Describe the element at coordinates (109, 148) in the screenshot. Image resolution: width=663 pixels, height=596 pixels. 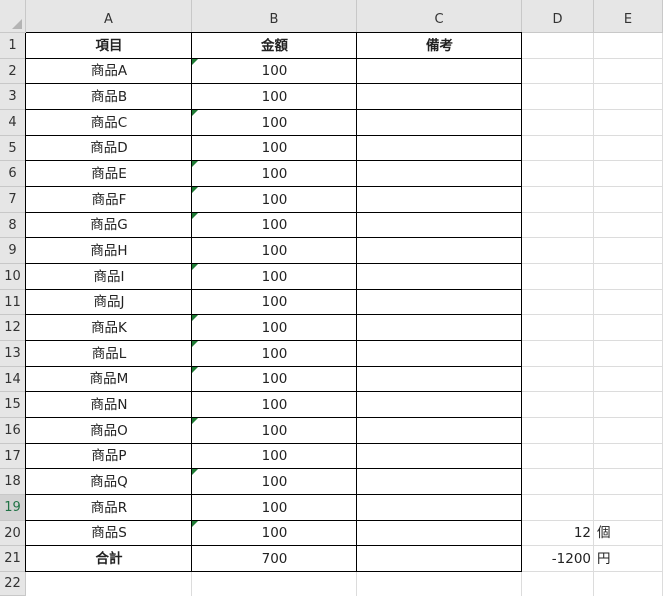
I see `item-name-cell: 商品D` at that location.